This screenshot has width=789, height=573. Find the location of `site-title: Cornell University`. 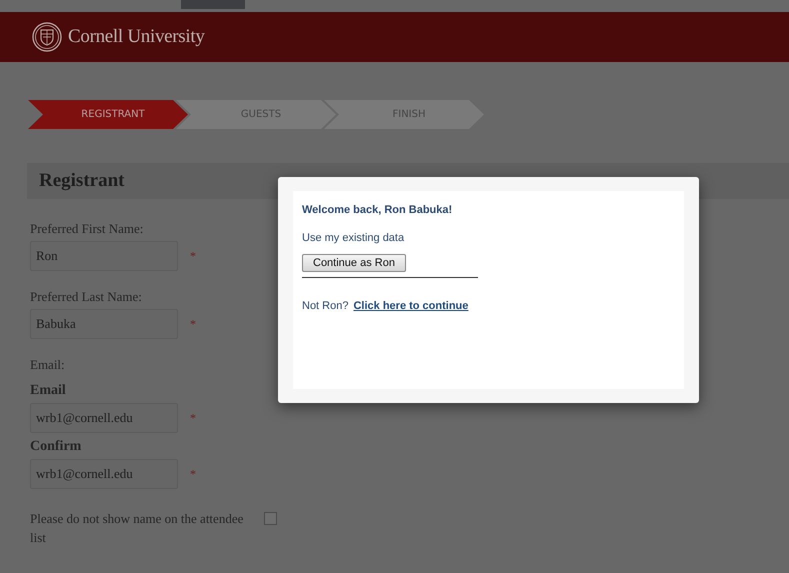

site-title: Cornell University is located at coordinates (136, 37).